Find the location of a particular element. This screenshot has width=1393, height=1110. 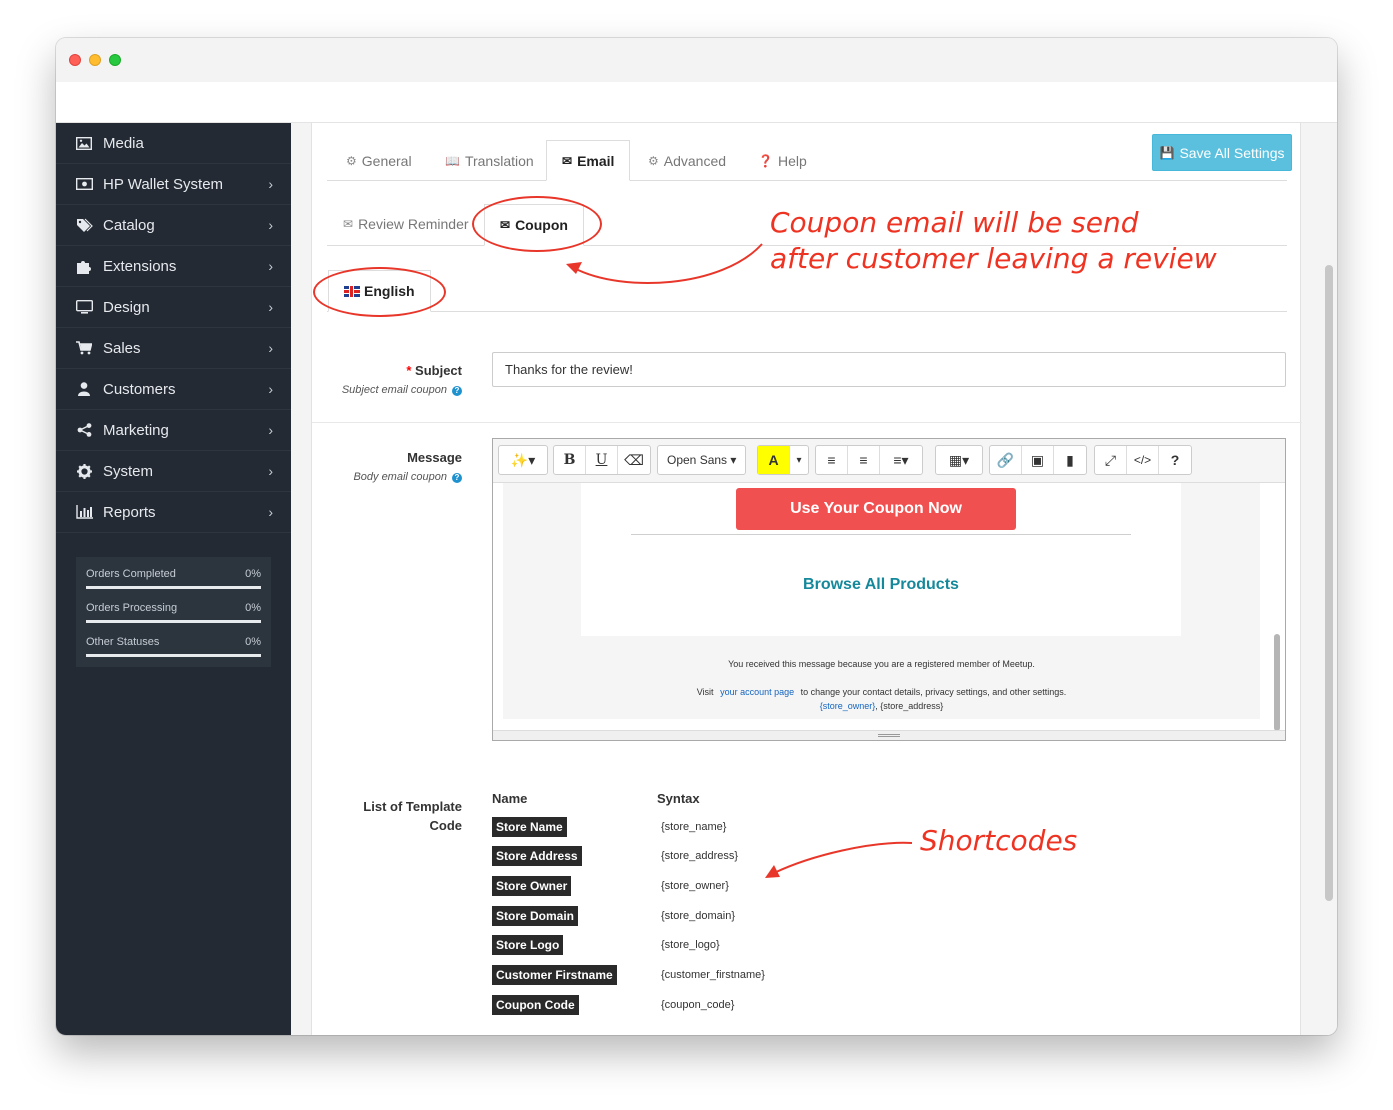

browse-all-products-link: Browse All Products is located at coordinates (881, 585).